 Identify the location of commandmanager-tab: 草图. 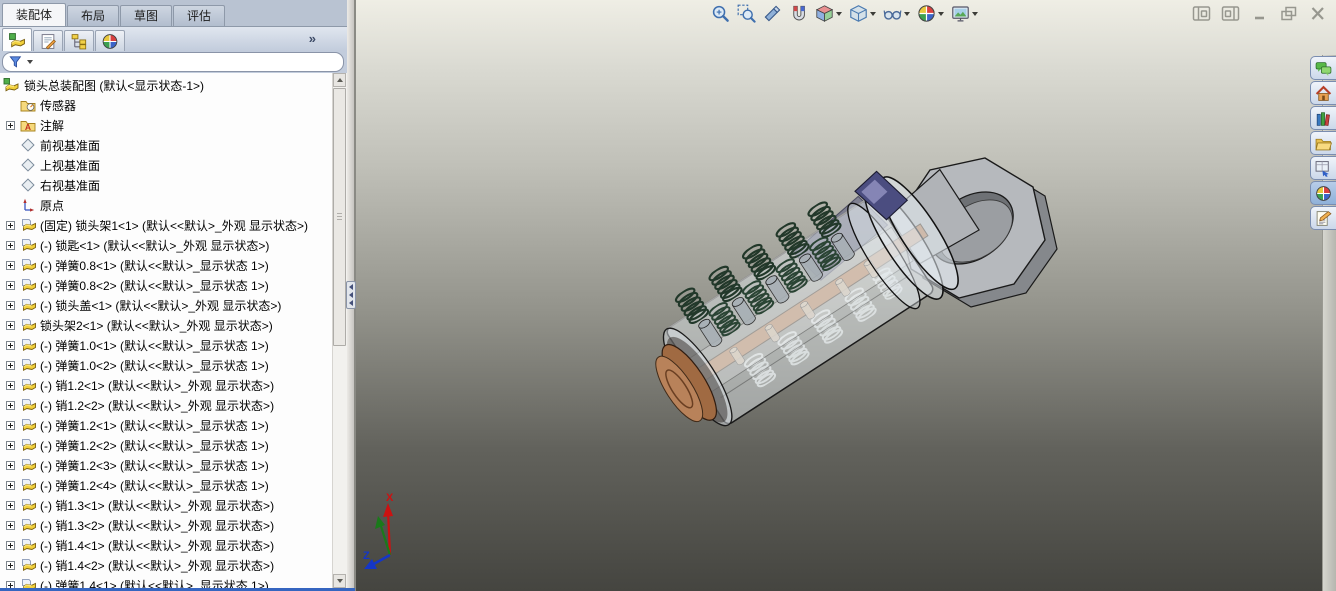
(146, 15).